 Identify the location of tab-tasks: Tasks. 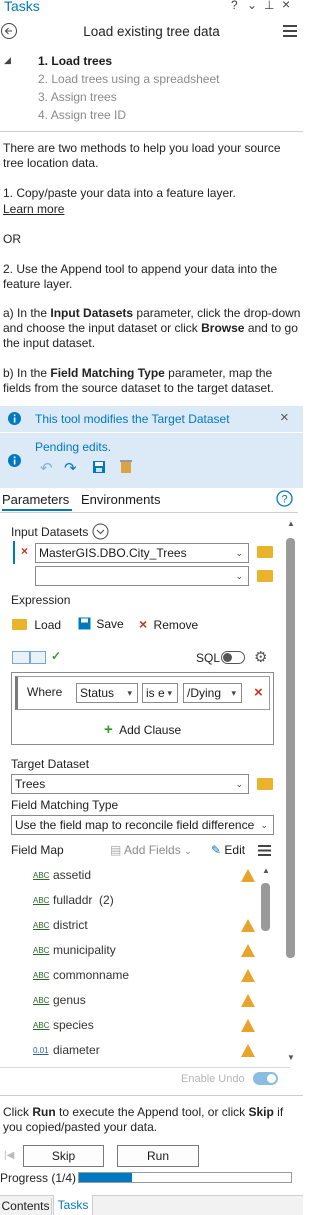
(73, 1205).